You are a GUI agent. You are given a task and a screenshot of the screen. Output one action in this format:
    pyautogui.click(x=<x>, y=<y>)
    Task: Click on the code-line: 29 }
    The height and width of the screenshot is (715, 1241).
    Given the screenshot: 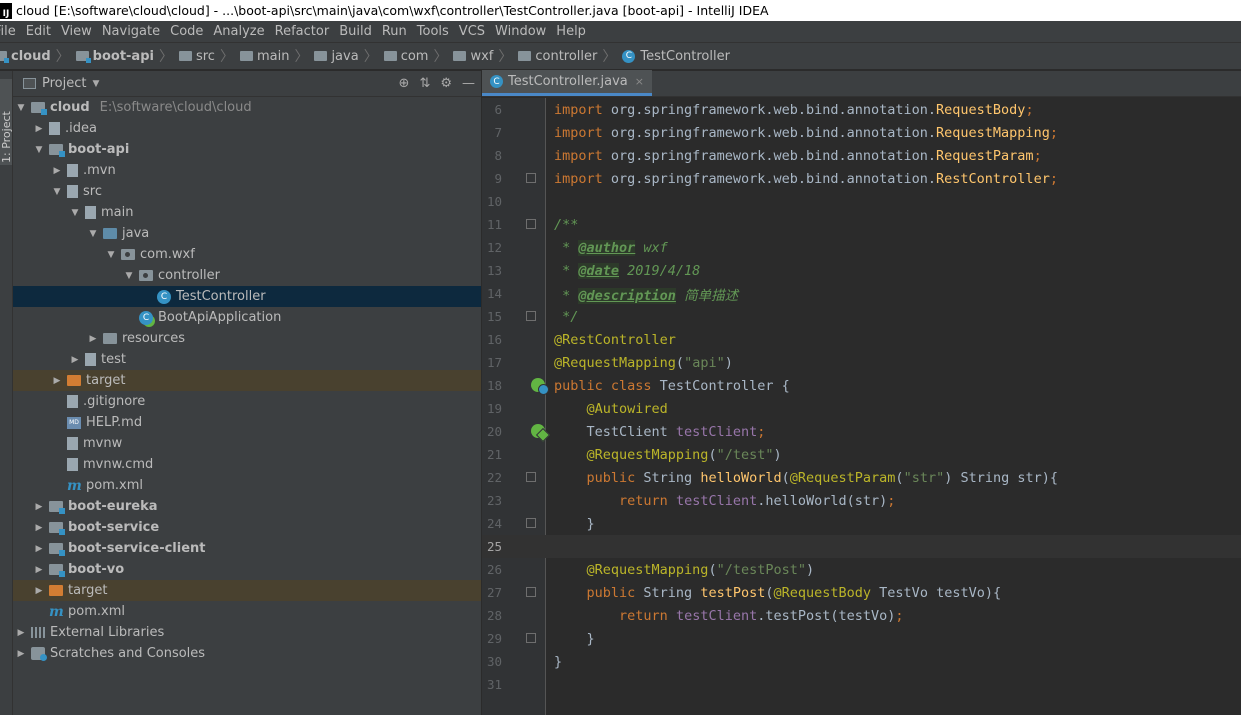 What is the action you would take?
    pyautogui.click(x=861, y=638)
    